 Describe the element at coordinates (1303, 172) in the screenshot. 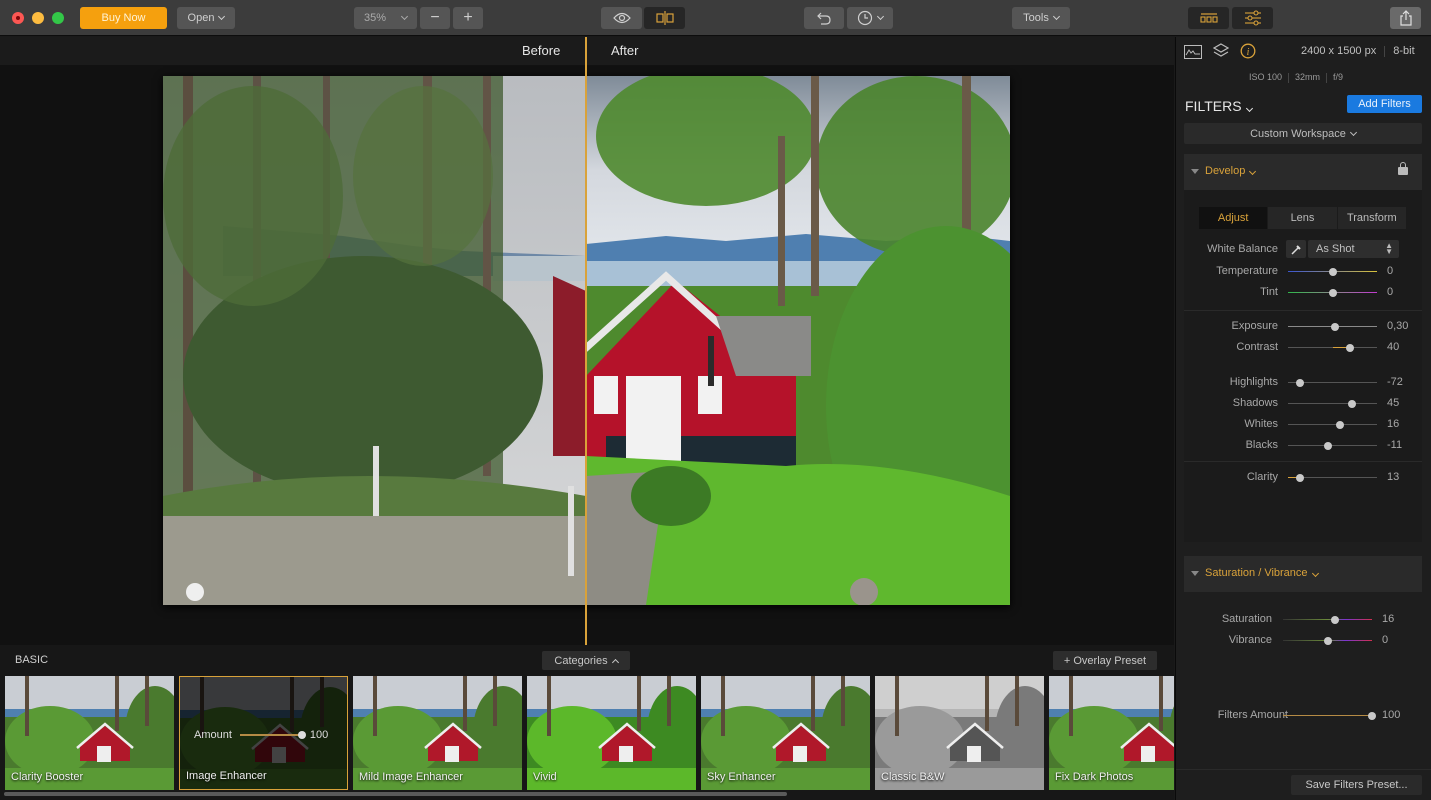

I see `develop-section-header: Develop` at that location.